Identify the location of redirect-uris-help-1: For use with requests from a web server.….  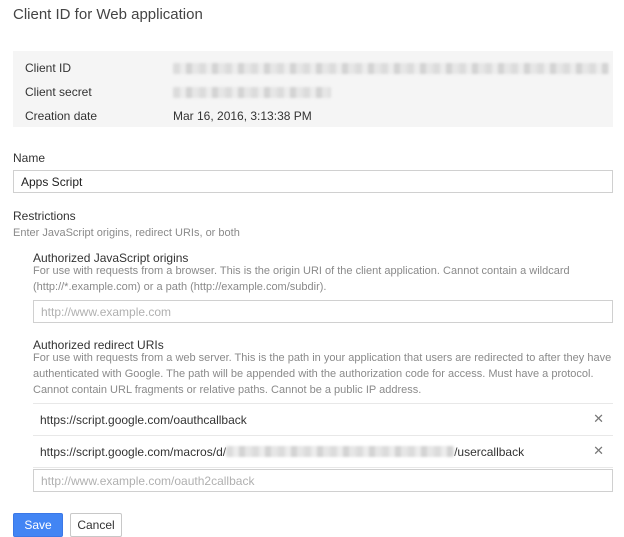
(322, 358).